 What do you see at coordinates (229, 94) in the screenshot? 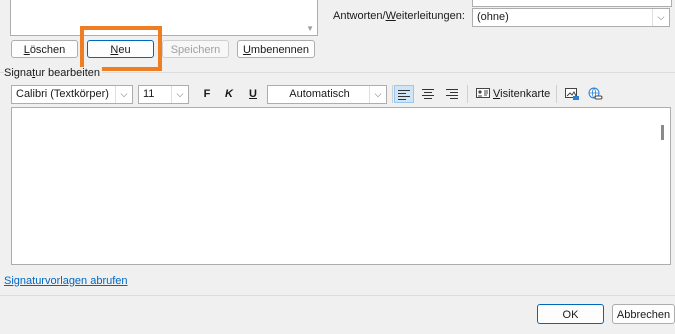
I see `italic-button: K` at bounding box center [229, 94].